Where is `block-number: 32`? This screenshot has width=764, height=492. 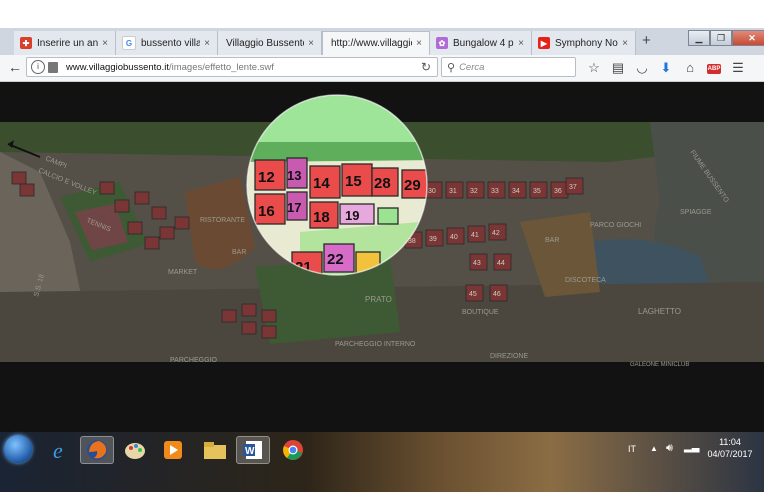 block-number: 32 is located at coordinates (474, 191).